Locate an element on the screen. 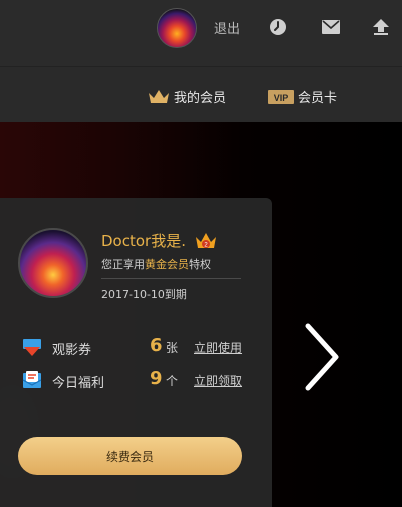 The height and width of the screenshot is (507, 402). nav-my-membership: 我的会员 is located at coordinates (187, 96).